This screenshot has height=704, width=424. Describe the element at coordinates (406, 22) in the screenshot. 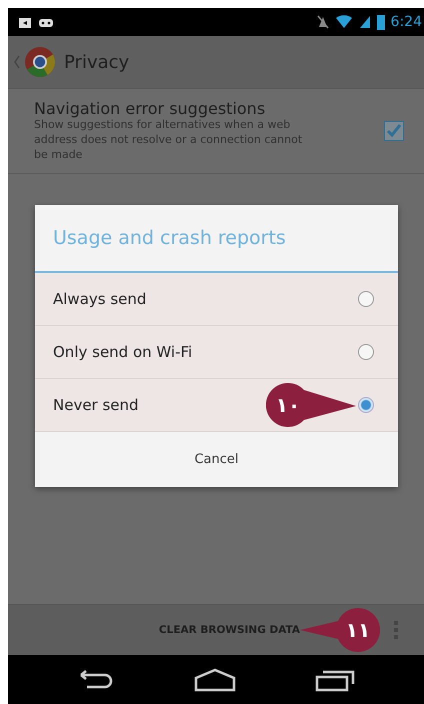

I see `status-time: 6:24` at that location.